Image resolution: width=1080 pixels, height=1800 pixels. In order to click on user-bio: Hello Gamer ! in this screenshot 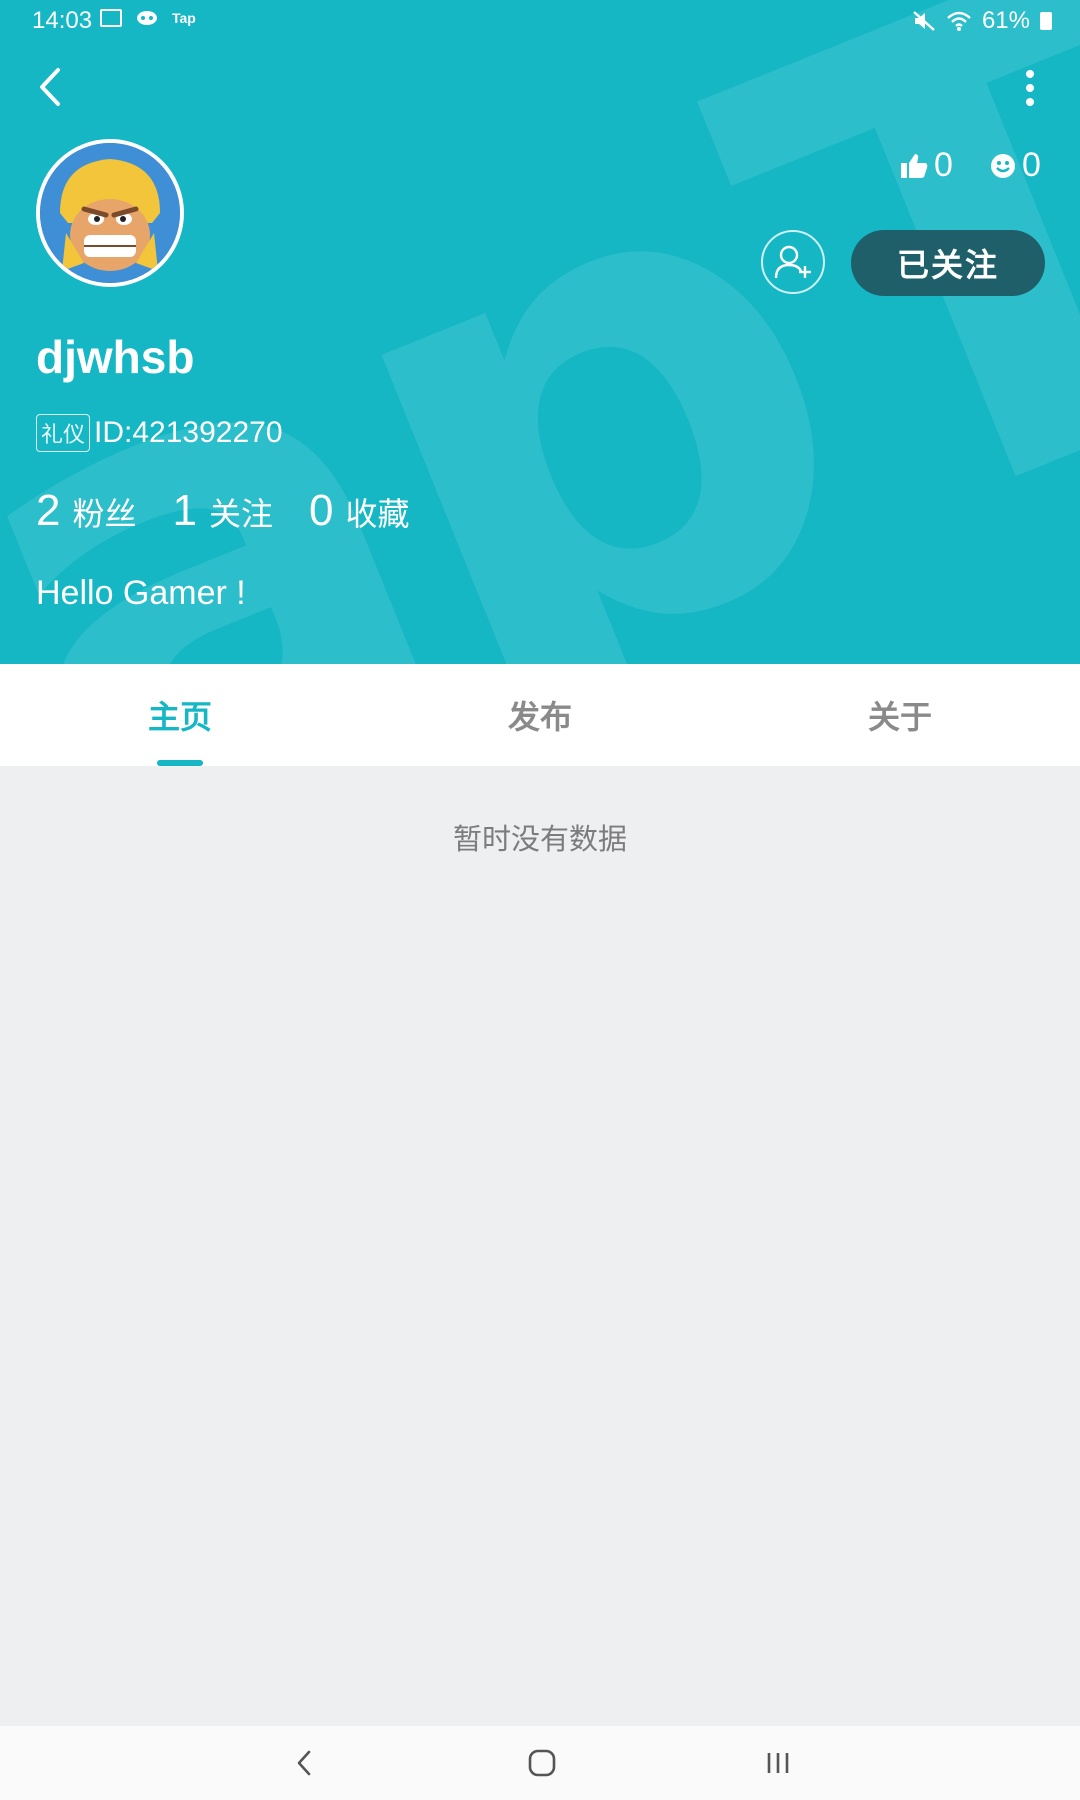, I will do `click(141, 593)`.